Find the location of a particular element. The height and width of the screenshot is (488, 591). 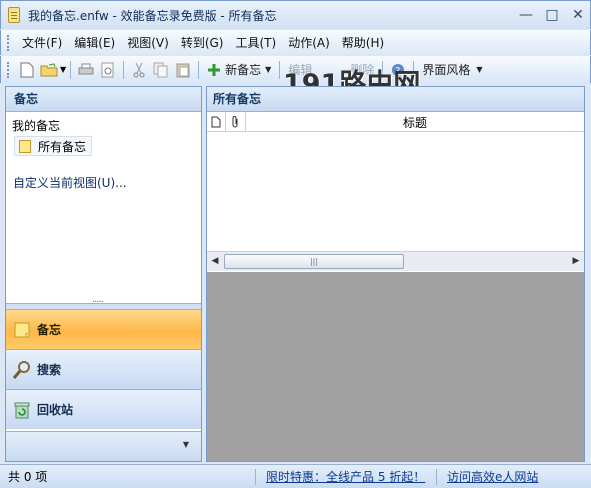

print-icon is located at coordinates (86, 70).